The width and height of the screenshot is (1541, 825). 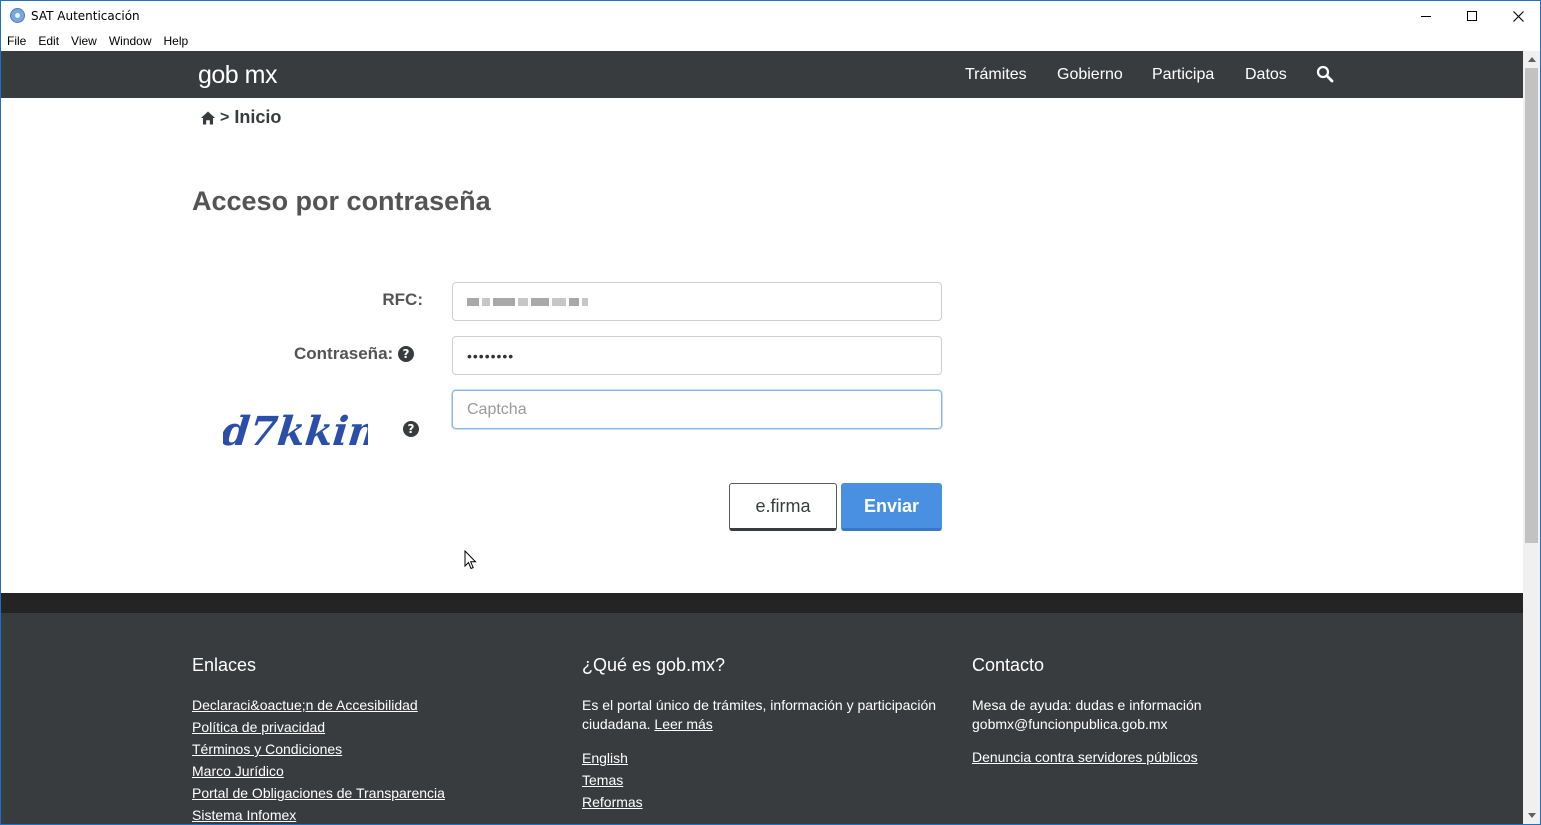 I want to click on scroll-down-button, so click(x=1531, y=815).